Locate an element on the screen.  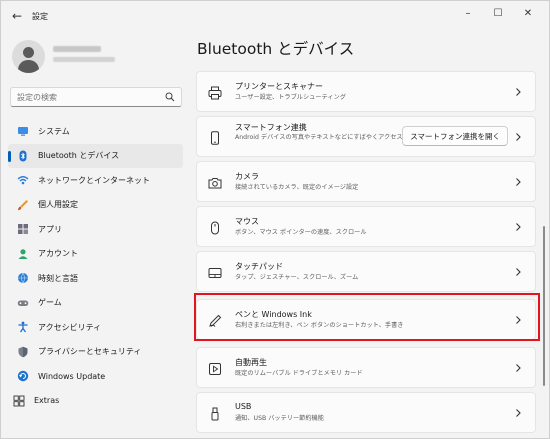
apps-icon is located at coordinates (23, 229).